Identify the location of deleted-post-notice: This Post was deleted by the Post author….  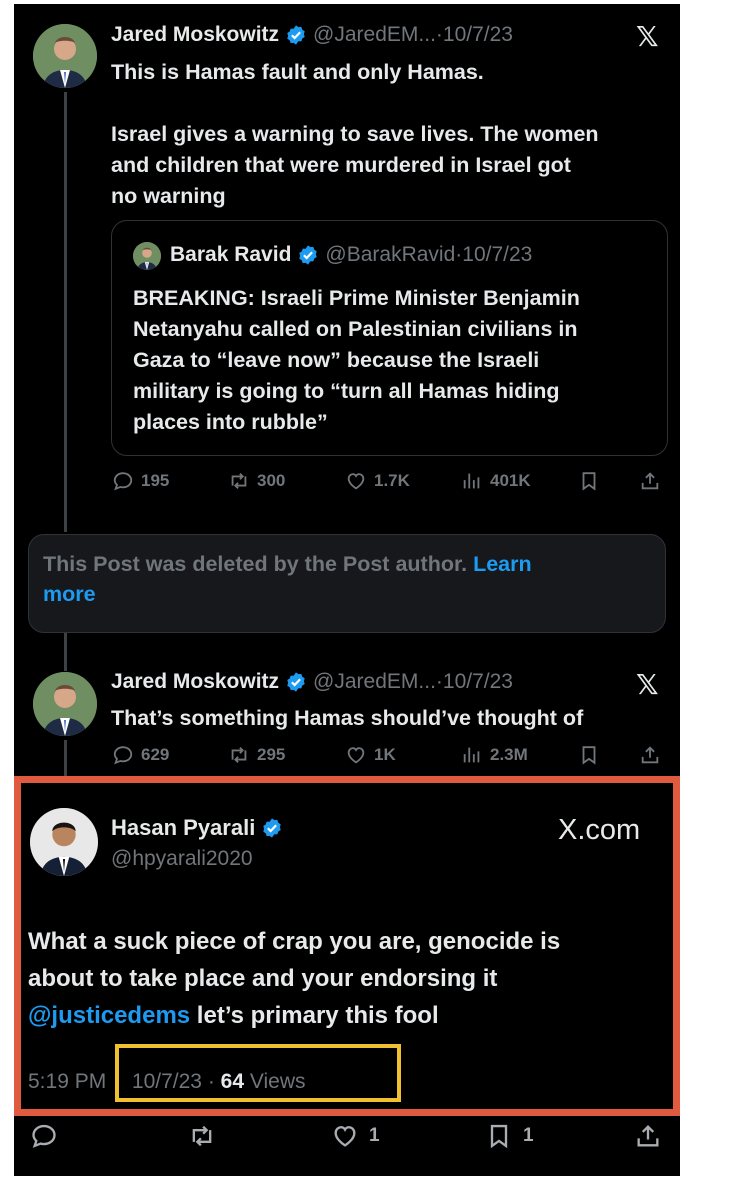
(347, 583).